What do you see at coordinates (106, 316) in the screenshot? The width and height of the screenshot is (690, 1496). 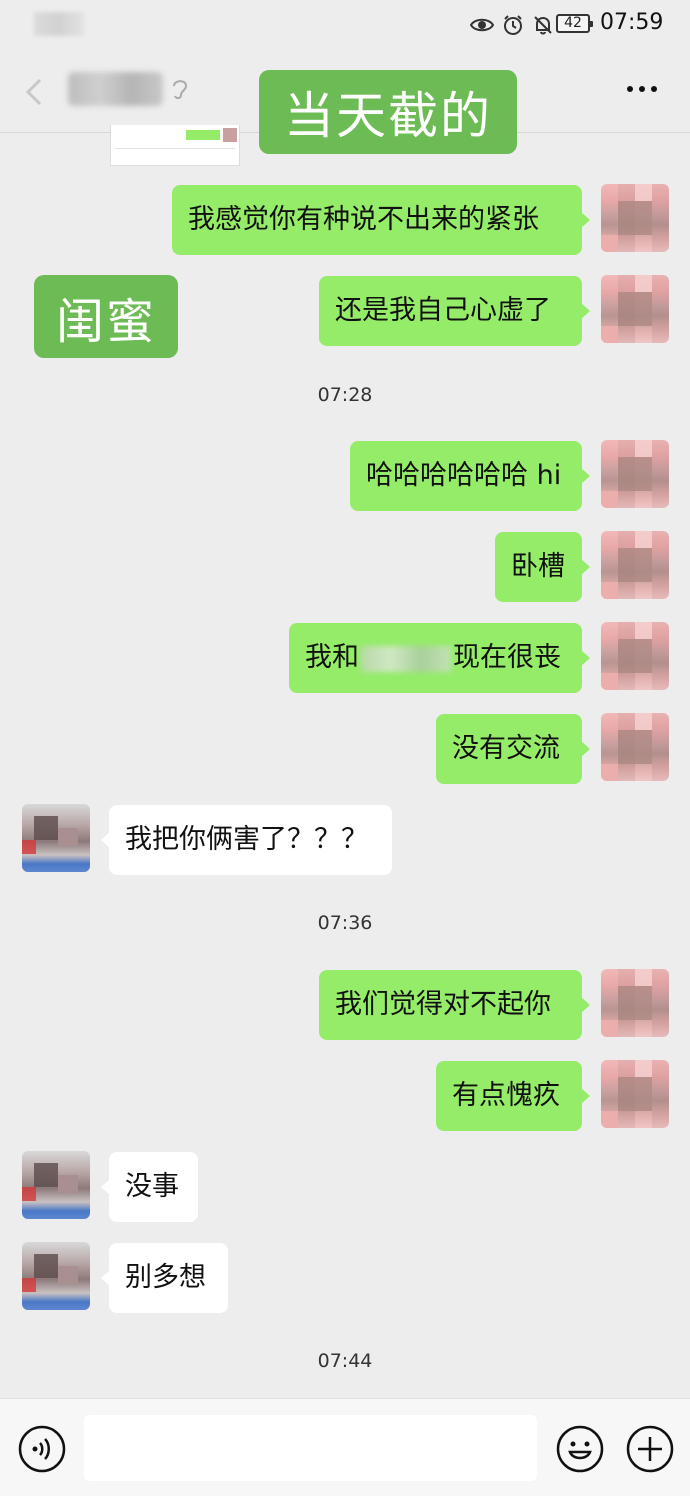 I see `overlay-label-left: 闺蜜` at bounding box center [106, 316].